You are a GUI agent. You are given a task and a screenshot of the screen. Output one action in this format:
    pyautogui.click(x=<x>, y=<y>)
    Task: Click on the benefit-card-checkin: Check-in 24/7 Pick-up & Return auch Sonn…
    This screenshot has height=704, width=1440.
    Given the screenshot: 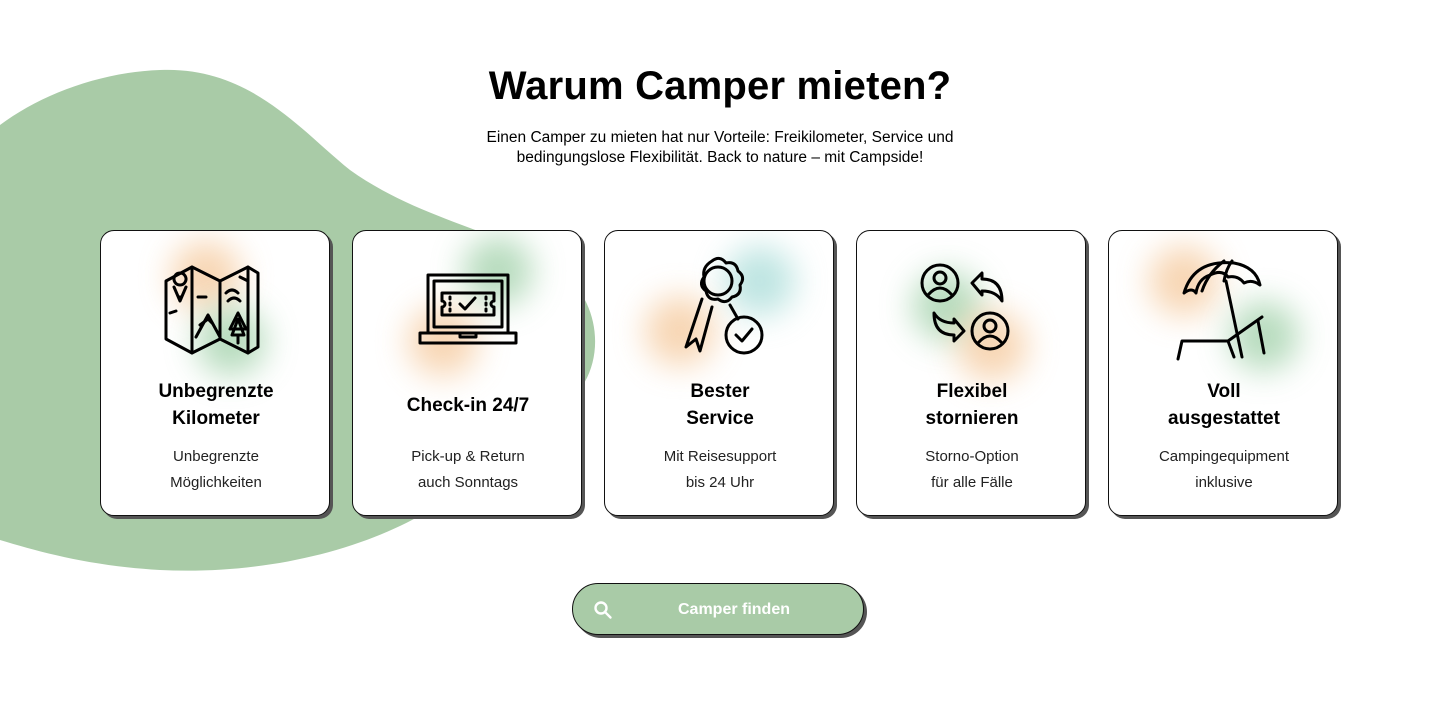 What is the action you would take?
    pyautogui.click(x=467, y=373)
    